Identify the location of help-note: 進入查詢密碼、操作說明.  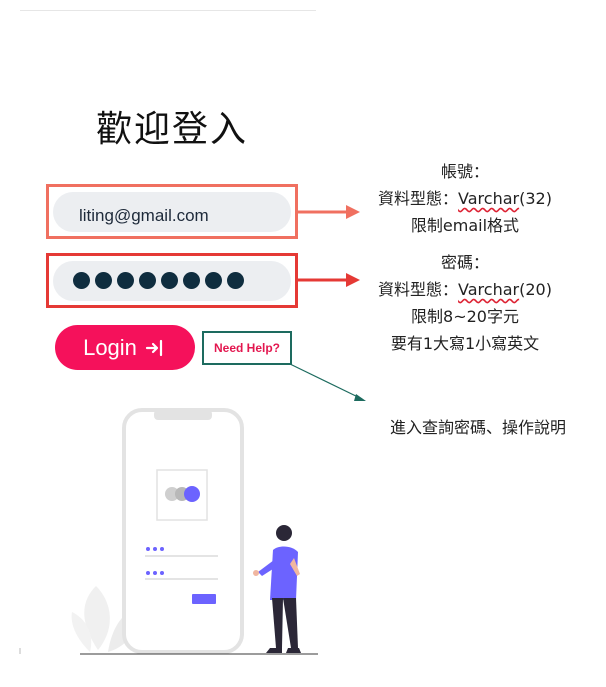
(478, 427).